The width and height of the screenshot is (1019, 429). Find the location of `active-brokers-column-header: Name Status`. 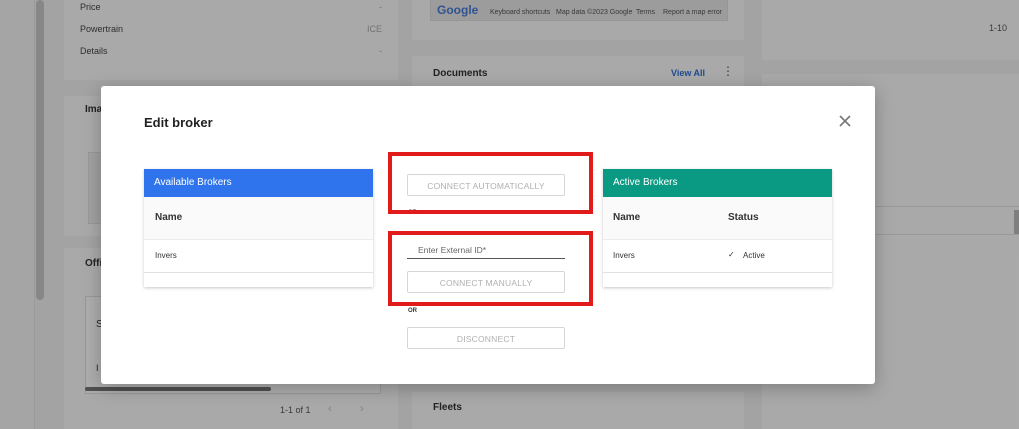

active-brokers-column-header: Name Status is located at coordinates (717, 218).